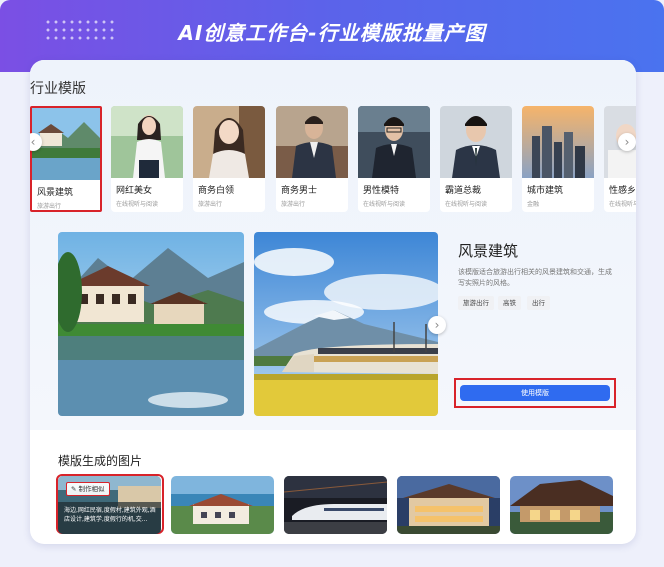 The width and height of the screenshot is (664, 567). Describe the element at coordinates (74, 489) in the screenshot. I see `edit-icon: ✎` at that location.